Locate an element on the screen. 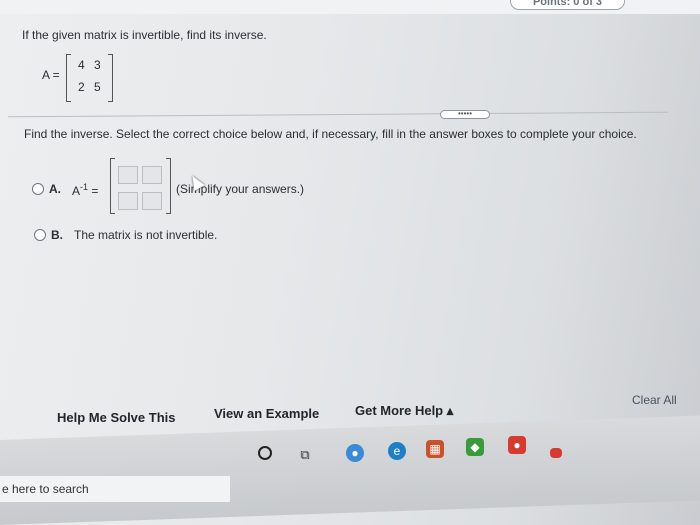 The height and width of the screenshot is (525, 700). choice-a-lhs: A-1 = is located at coordinates (85, 190).